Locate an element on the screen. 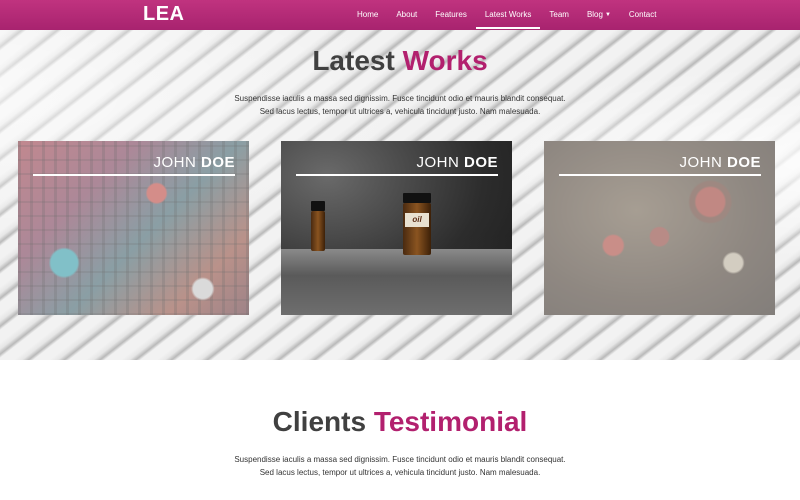 The image size is (800, 500). nav-item-about: About is located at coordinates (406, 15).